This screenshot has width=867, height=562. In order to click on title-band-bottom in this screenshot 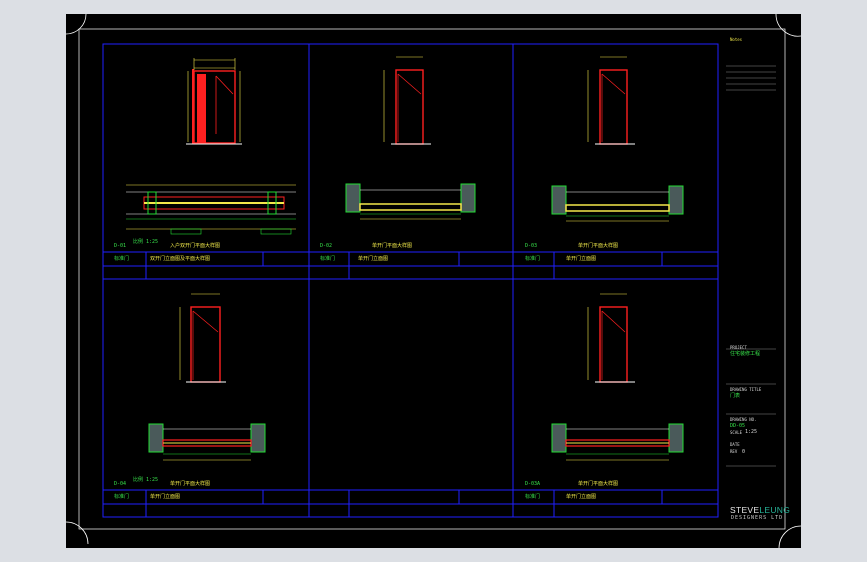, I will do `click(410, 503)`.